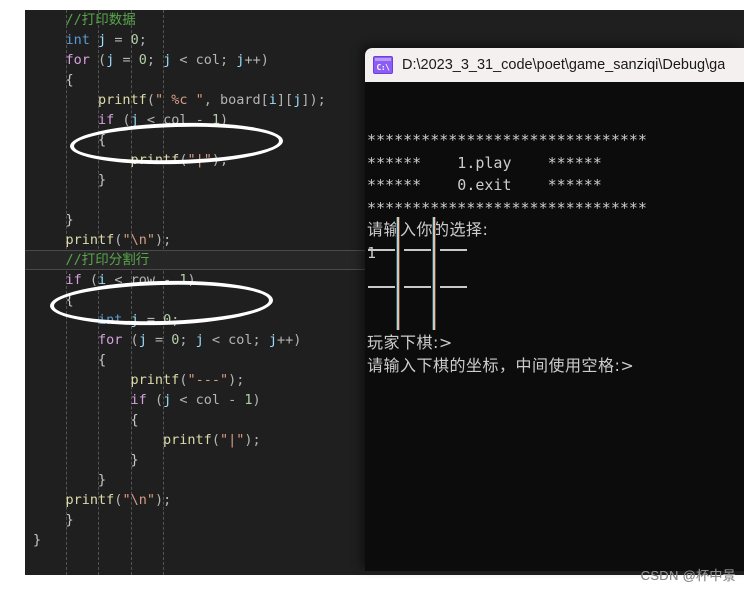  What do you see at coordinates (142, 280) in the screenshot?
I see `code-token: row` at bounding box center [142, 280].